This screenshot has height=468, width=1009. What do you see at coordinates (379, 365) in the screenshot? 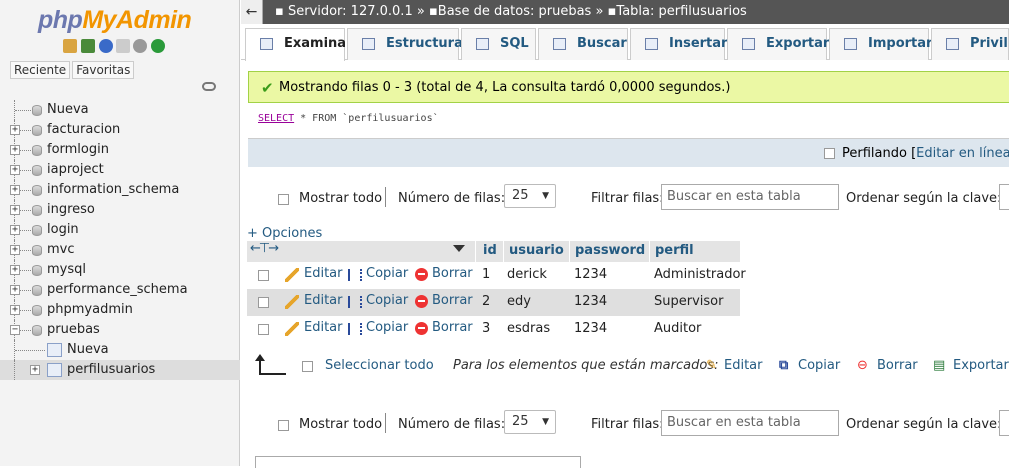
I see `select-all-label: Seleccionar todo` at bounding box center [379, 365].